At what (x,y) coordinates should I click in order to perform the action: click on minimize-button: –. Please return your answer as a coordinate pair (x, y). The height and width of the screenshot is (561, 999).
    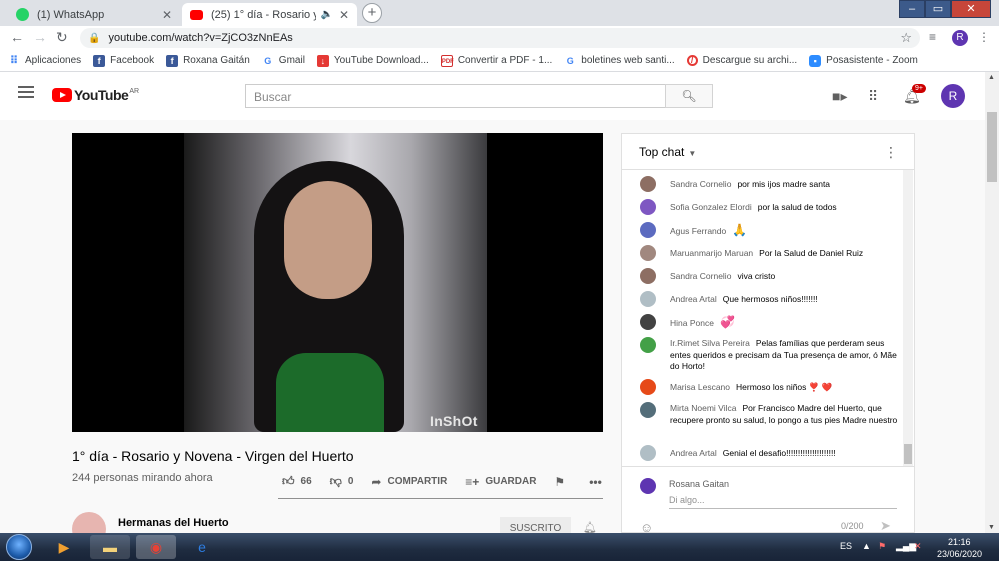
    Looking at the image, I should click on (912, 9).